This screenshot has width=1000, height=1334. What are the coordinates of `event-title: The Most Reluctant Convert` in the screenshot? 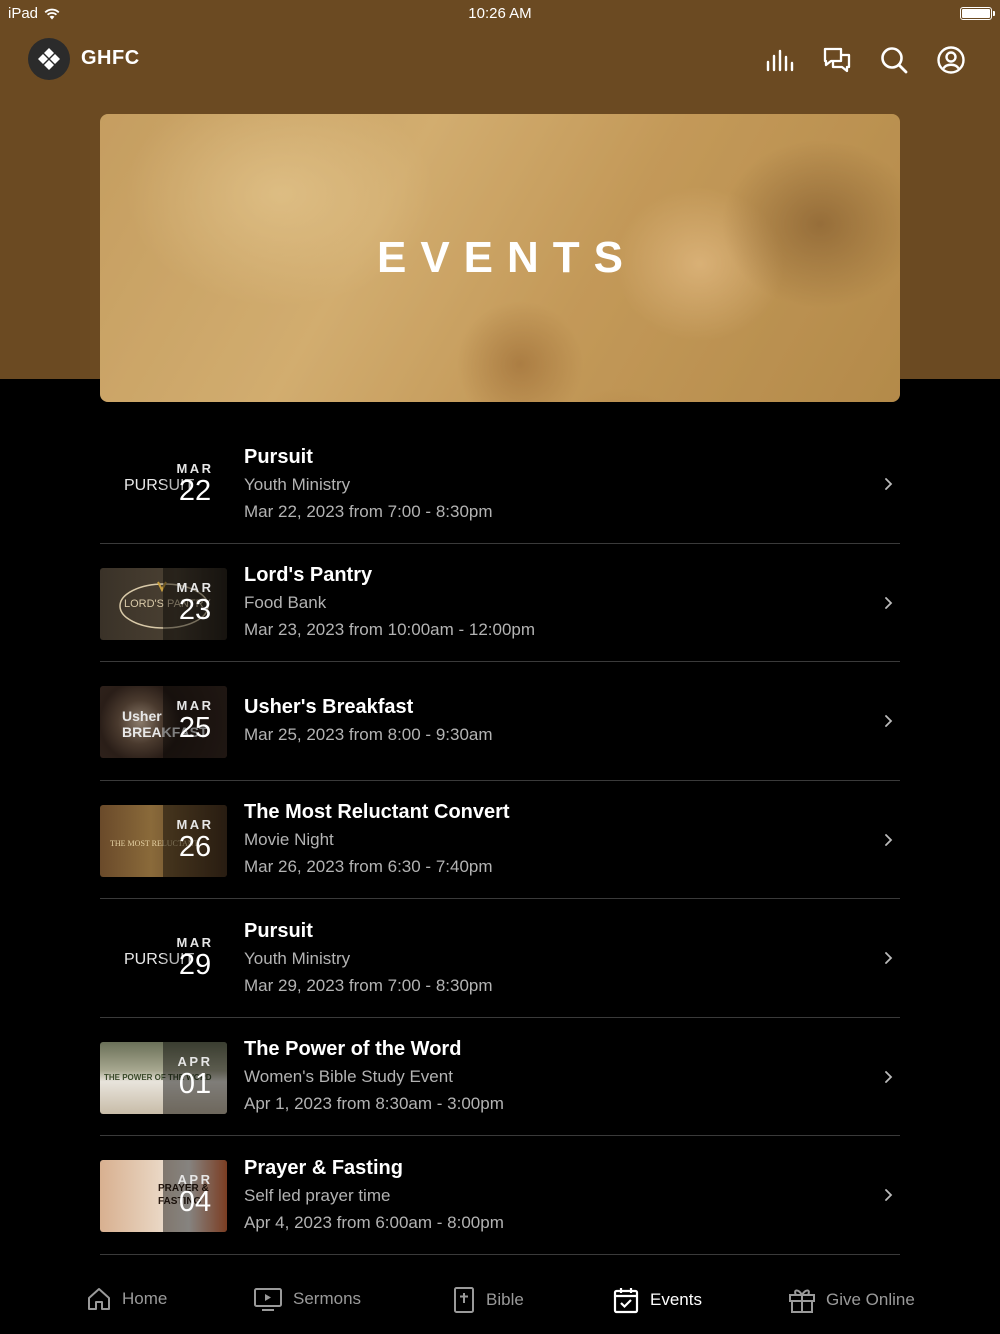 It's located at (377, 812).